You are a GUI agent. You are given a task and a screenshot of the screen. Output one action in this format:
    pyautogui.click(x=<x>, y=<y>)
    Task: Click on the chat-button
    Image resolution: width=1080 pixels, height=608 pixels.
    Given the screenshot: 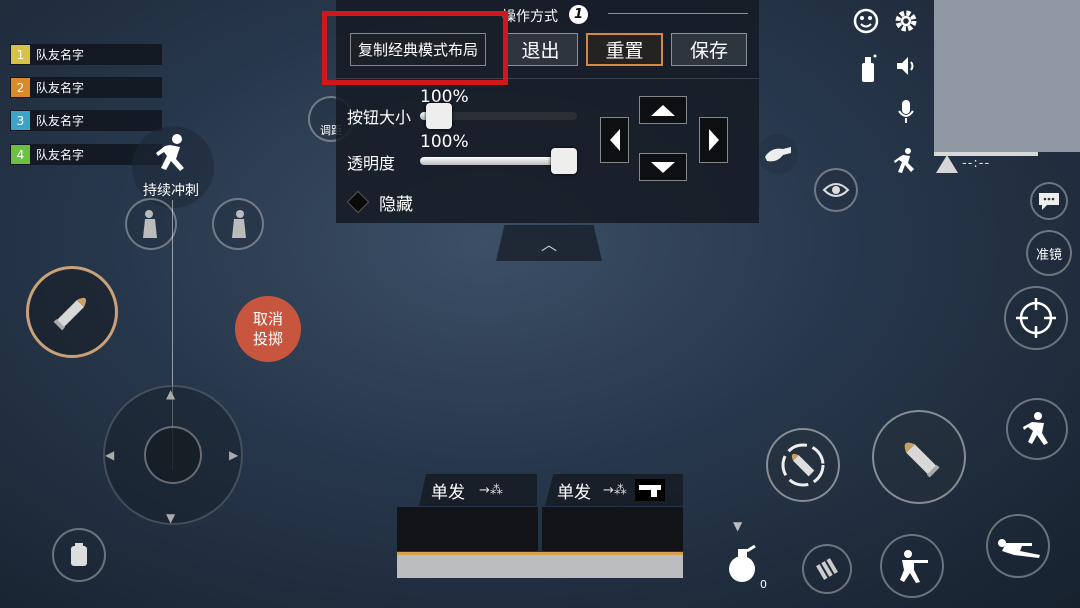 What is the action you would take?
    pyautogui.click(x=1049, y=201)
    